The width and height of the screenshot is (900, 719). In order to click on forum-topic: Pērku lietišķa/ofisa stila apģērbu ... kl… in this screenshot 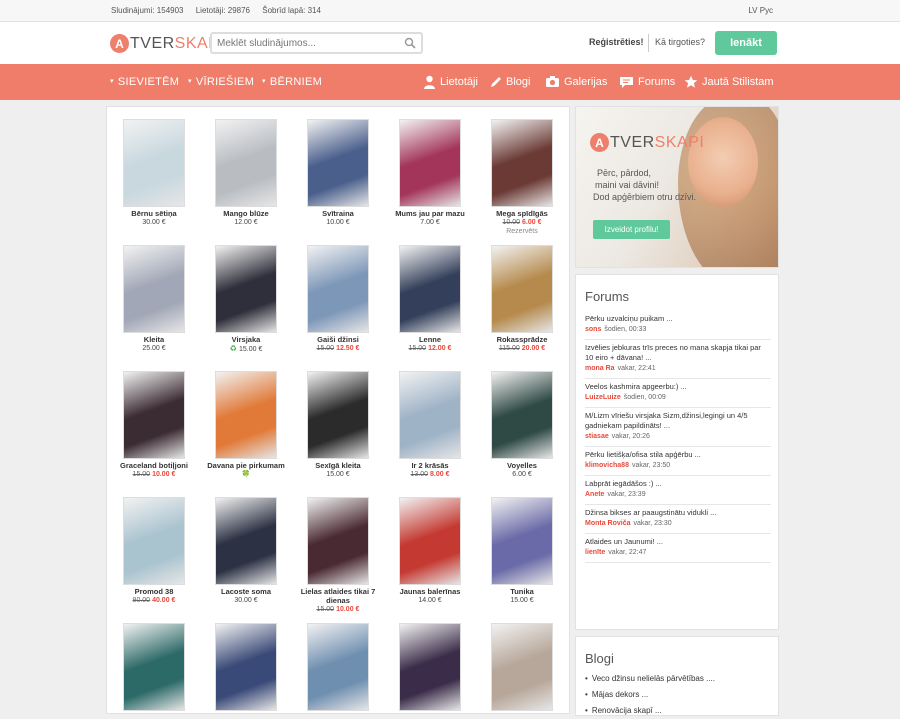, I will do `click(678, 461)`.